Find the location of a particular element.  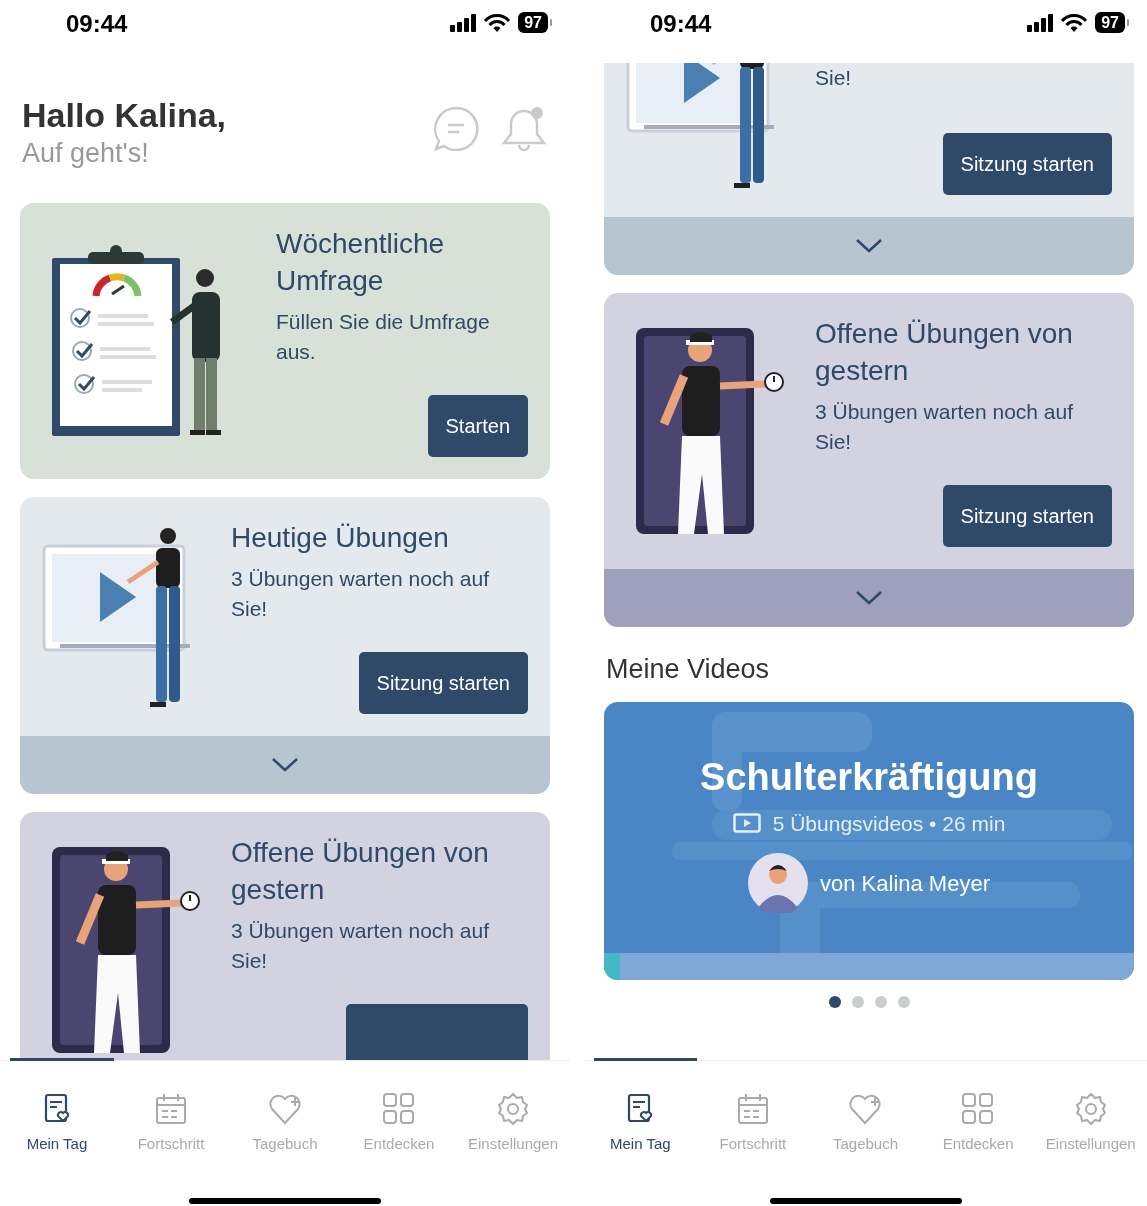

video-icon is located at coordinates (746, 823).